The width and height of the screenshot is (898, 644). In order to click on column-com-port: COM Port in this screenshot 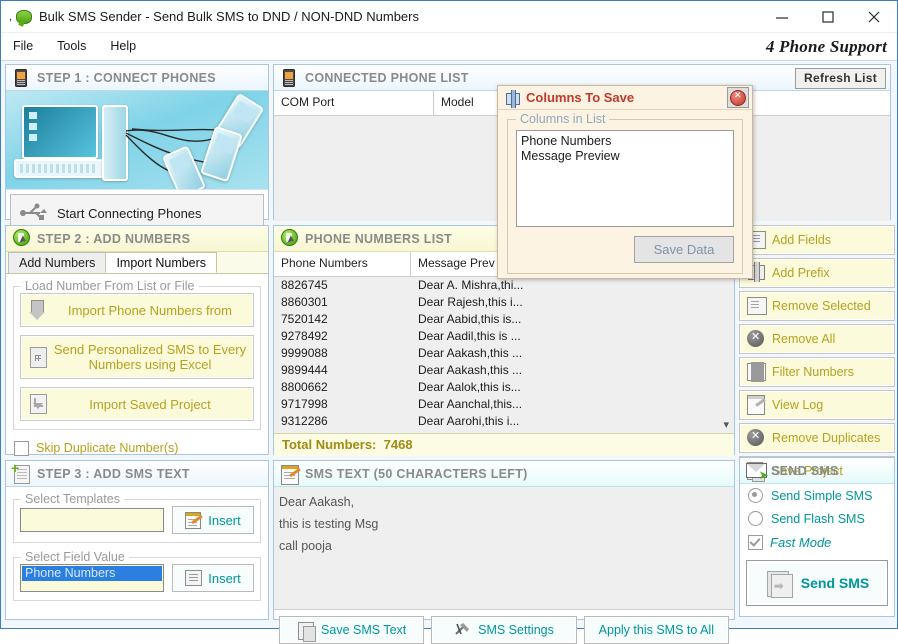, I will do `click(354, 103)`.